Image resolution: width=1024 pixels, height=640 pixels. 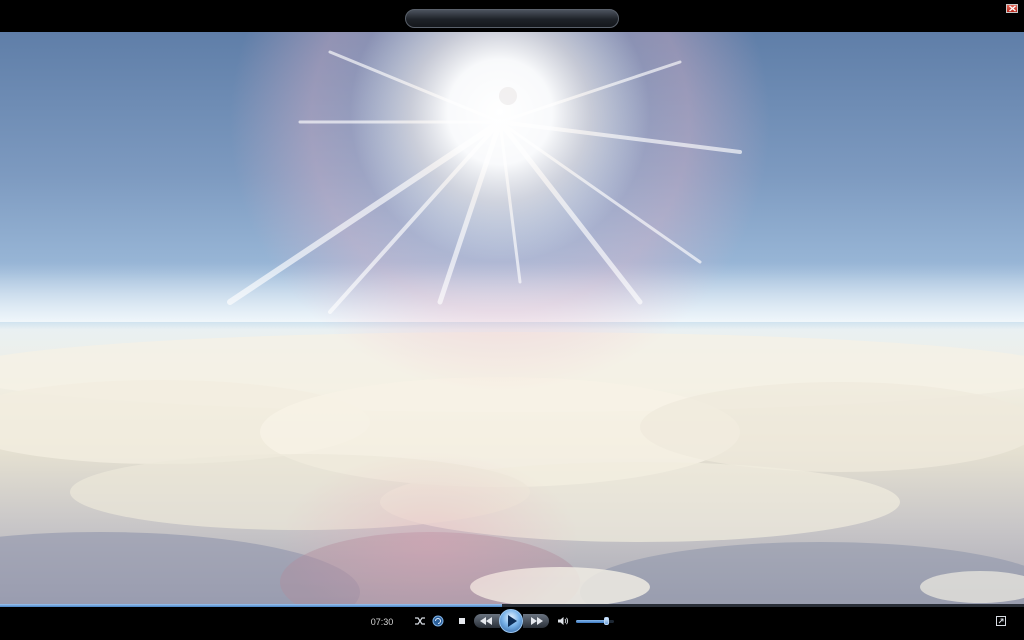 What do you see at coordinates (251, 605) in the screenshot?
I see `seek-progress` at bounding box center [251, 605].